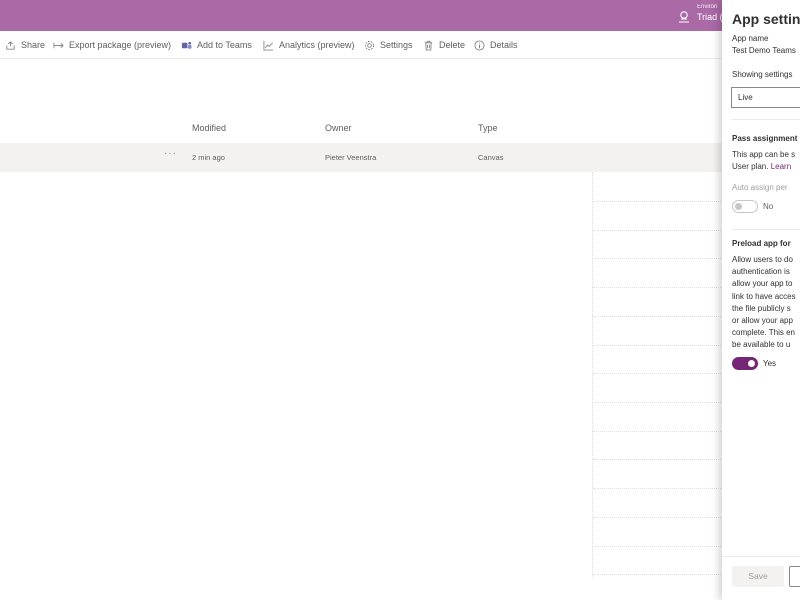 The image size is (800, 600). Describe the element at coordinates (58, 45) in the screenshot. I see `export-icon` at that location.